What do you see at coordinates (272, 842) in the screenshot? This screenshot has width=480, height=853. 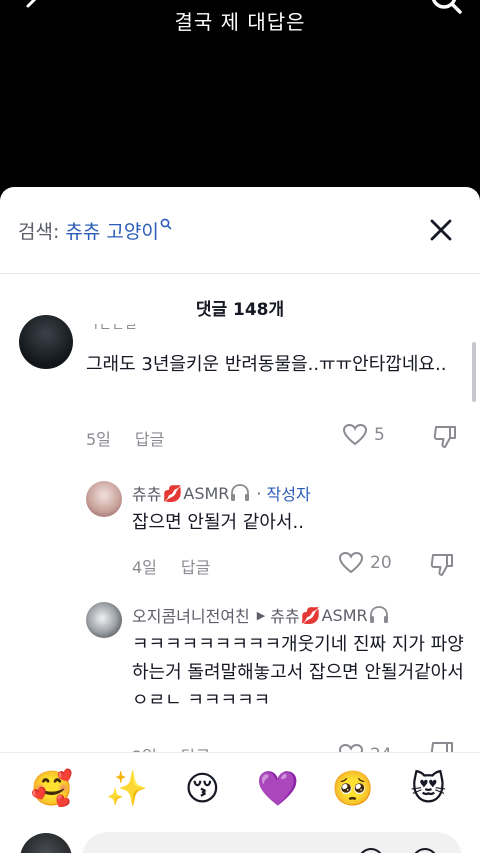 I see `comment-input` at bounding box center [272, 842].